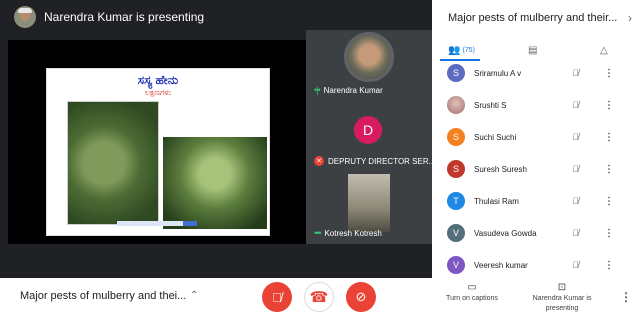 The height and width of the screenshot is (314, 640). I want to click on captions-button: ▭ Turn on captions, so click(472, 293).